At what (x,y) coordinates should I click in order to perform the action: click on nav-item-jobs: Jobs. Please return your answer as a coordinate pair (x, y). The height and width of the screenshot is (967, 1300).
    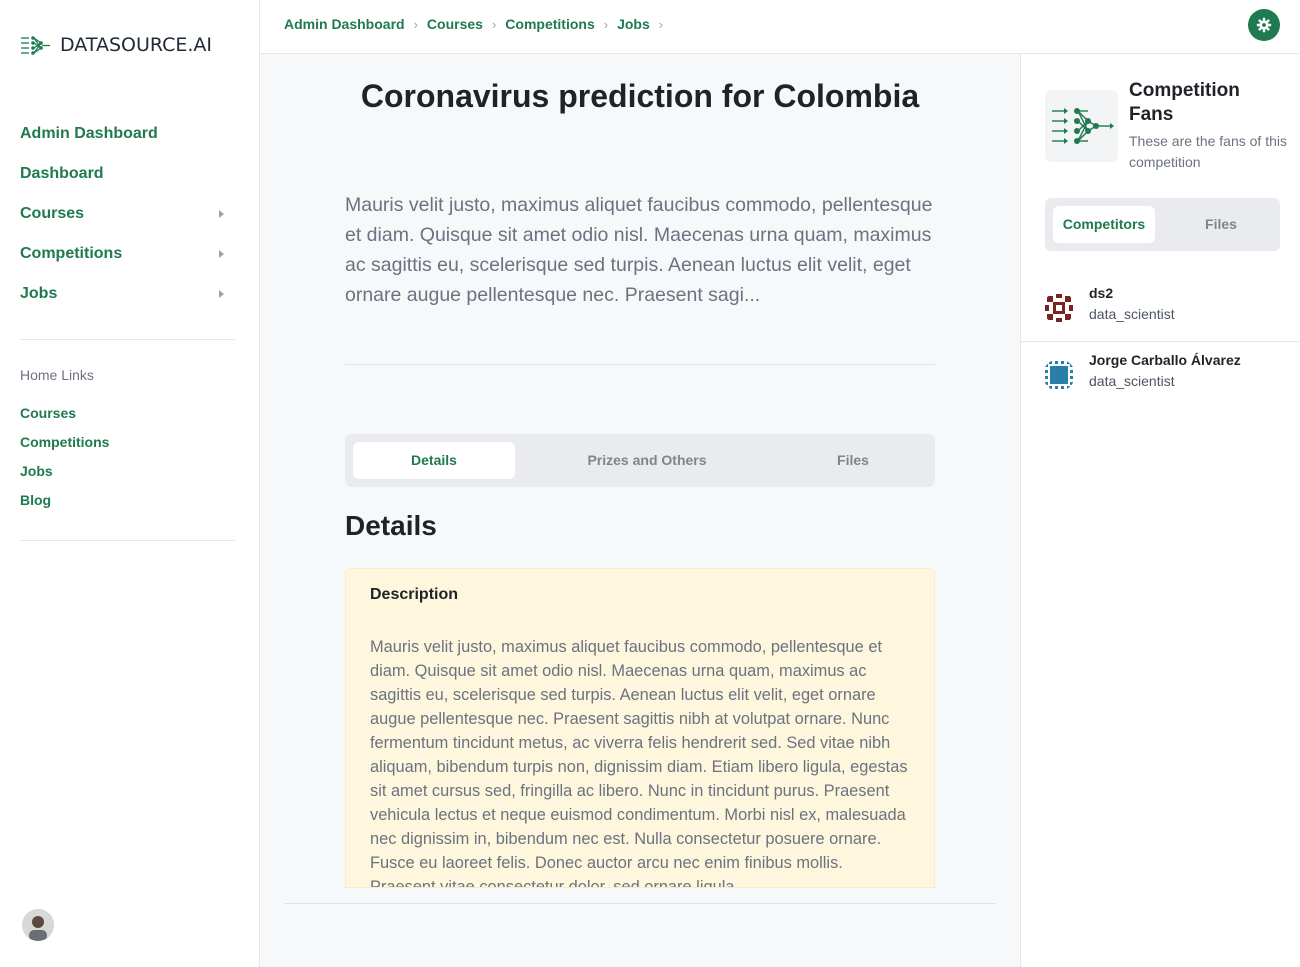
    Looking at the image, I should click on (127, 294).